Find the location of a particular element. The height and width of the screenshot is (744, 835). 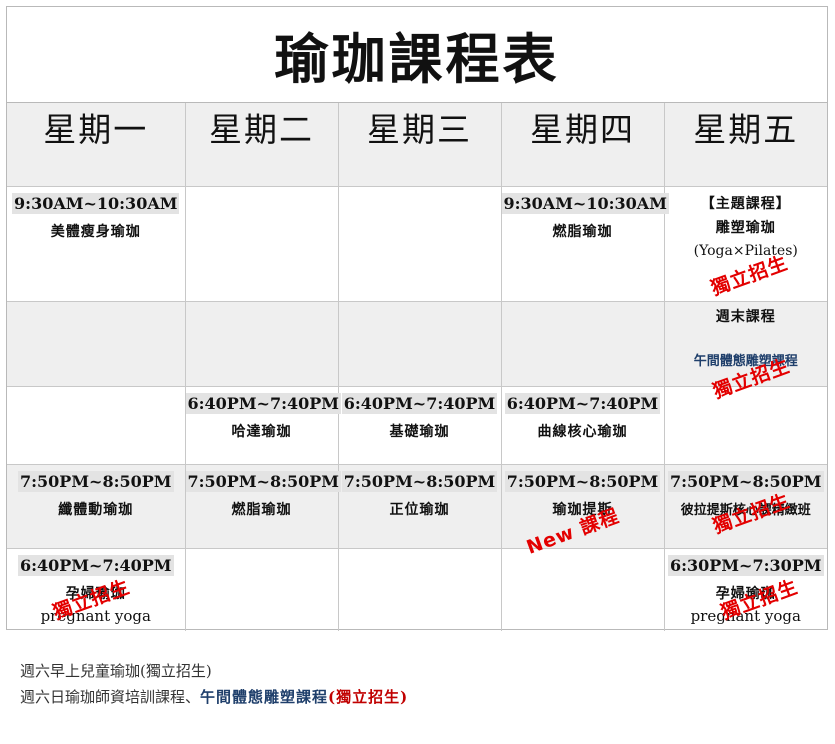

class-name: 正位瑜珈 is located at coordinates (419, 510).